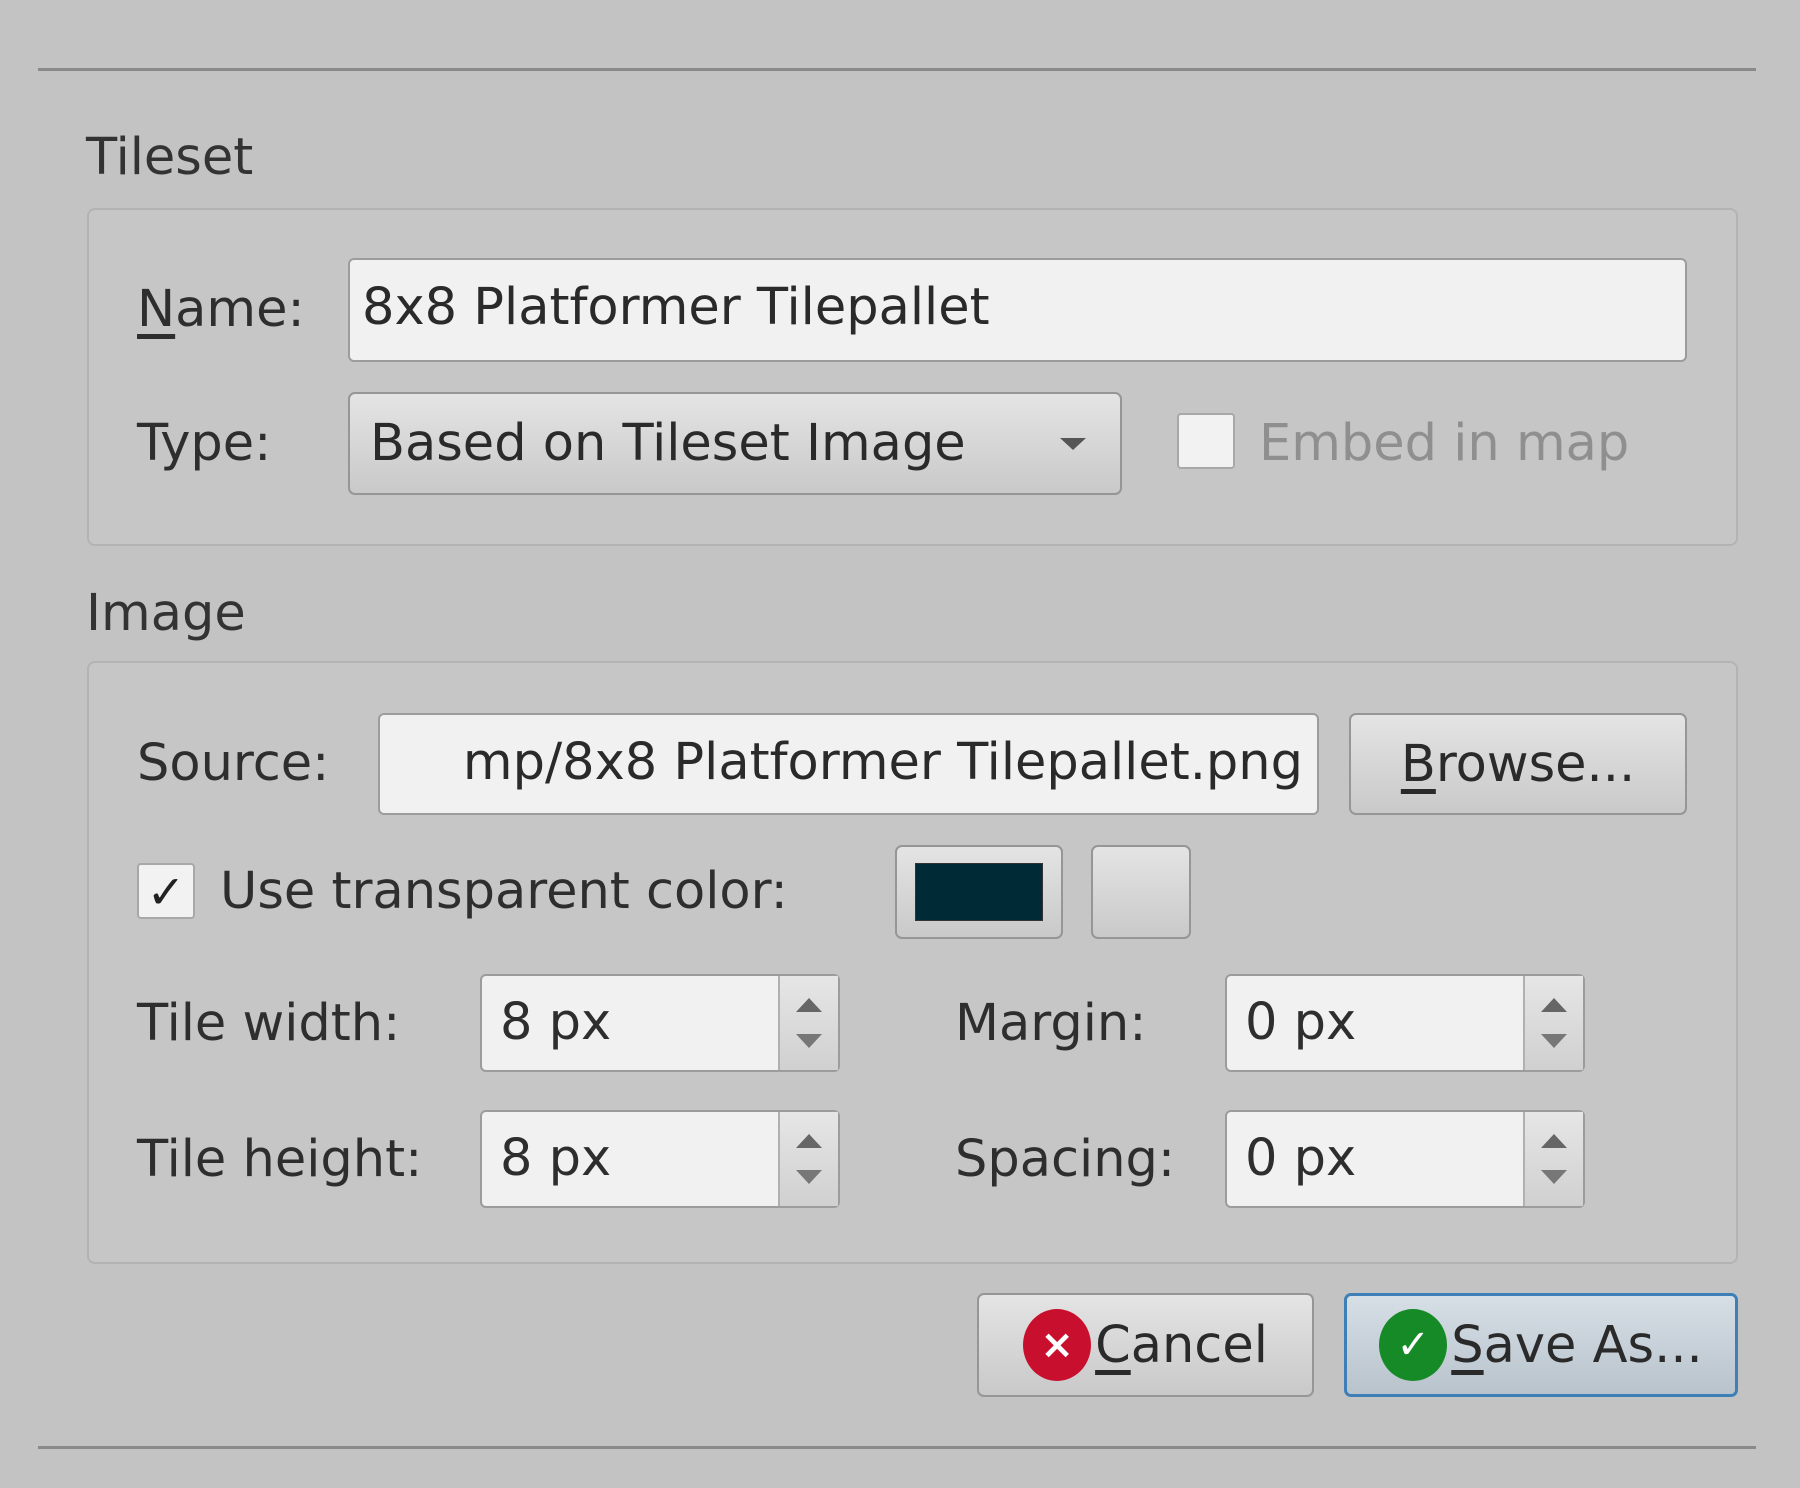  Describe the element at coordinates (660, 1159) in the screenshot. I see `tile-height-spinbox: 8 px` at that location.